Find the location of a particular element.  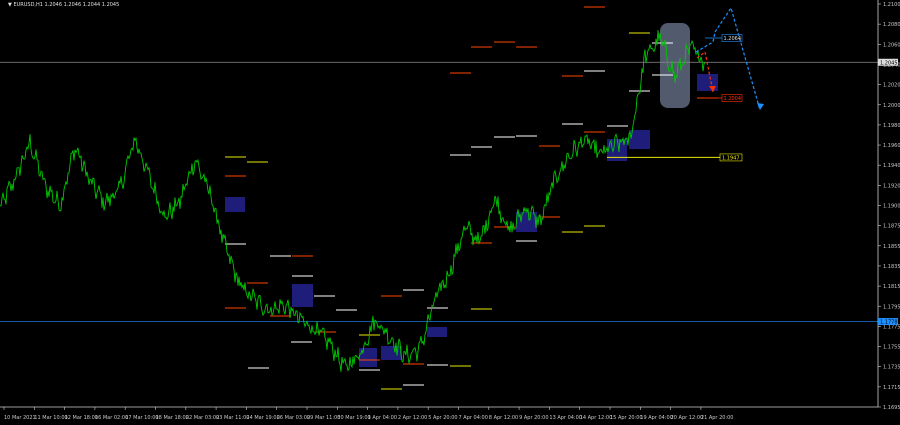

time-tick-label: 23 Mar 11:00 is located at coordinates (232, 418).